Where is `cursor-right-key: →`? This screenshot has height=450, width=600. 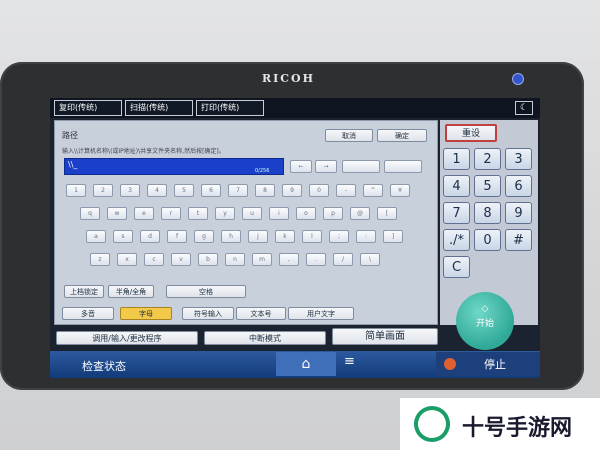 cursor-right-key: → is located at coordinates (326, 166).